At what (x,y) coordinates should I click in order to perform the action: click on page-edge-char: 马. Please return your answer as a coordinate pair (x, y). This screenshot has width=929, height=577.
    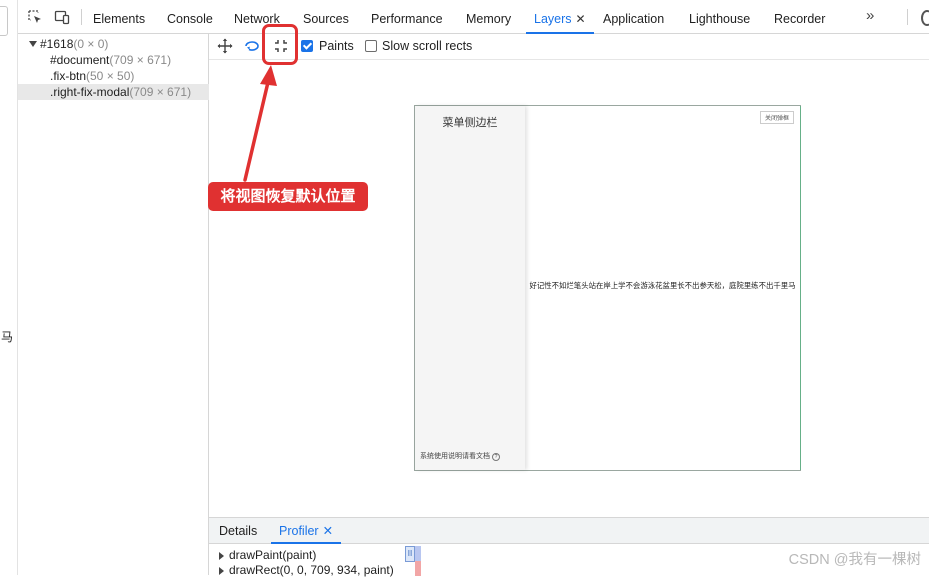
    Looking at the image, I should click on (7, 337).